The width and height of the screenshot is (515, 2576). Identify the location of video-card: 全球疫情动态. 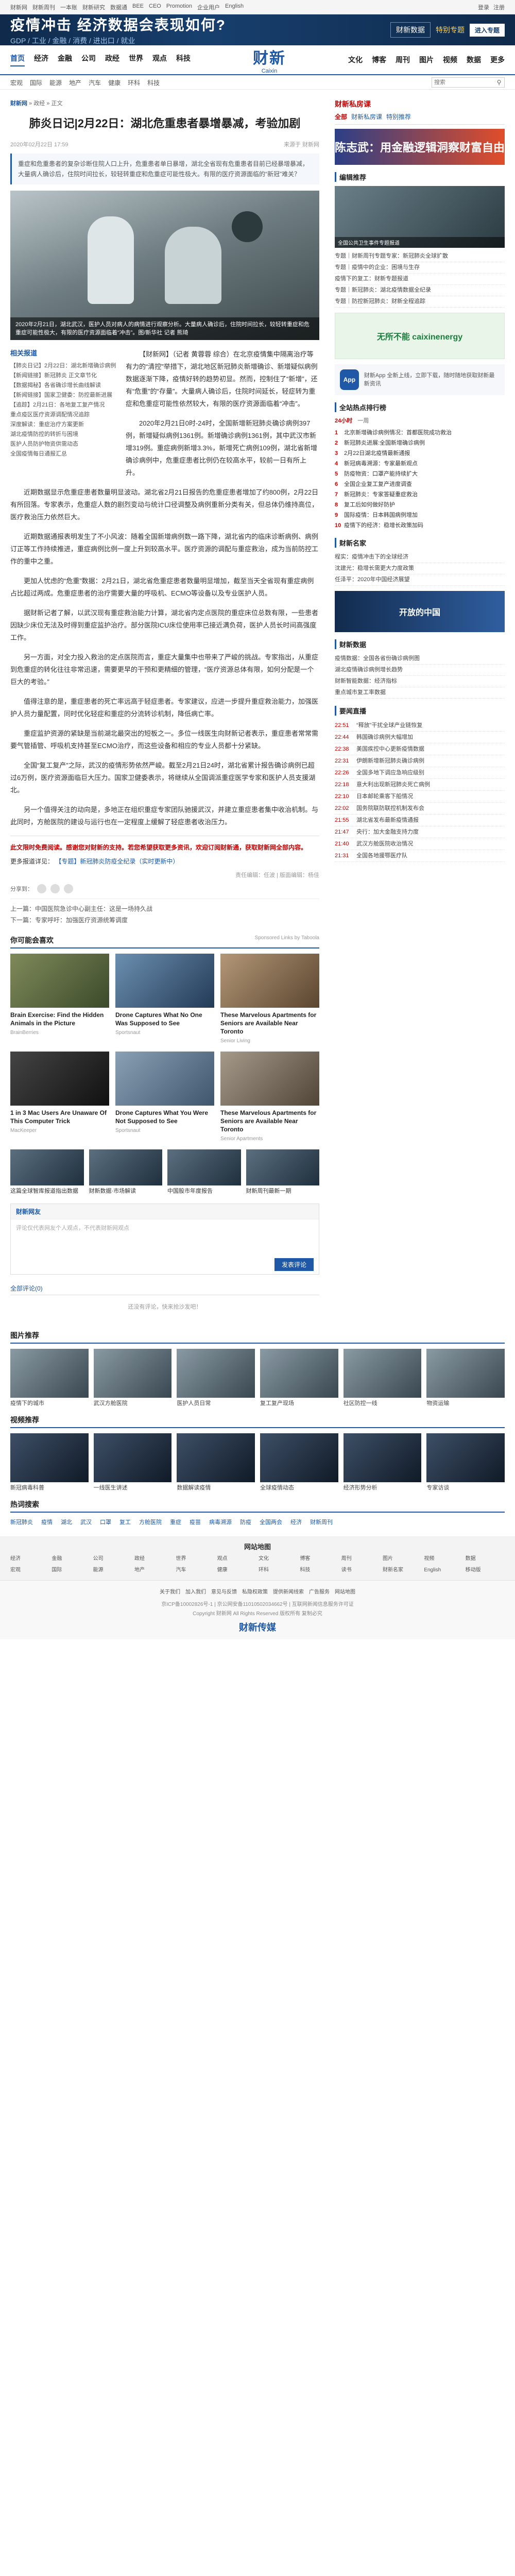
(299, 1462).